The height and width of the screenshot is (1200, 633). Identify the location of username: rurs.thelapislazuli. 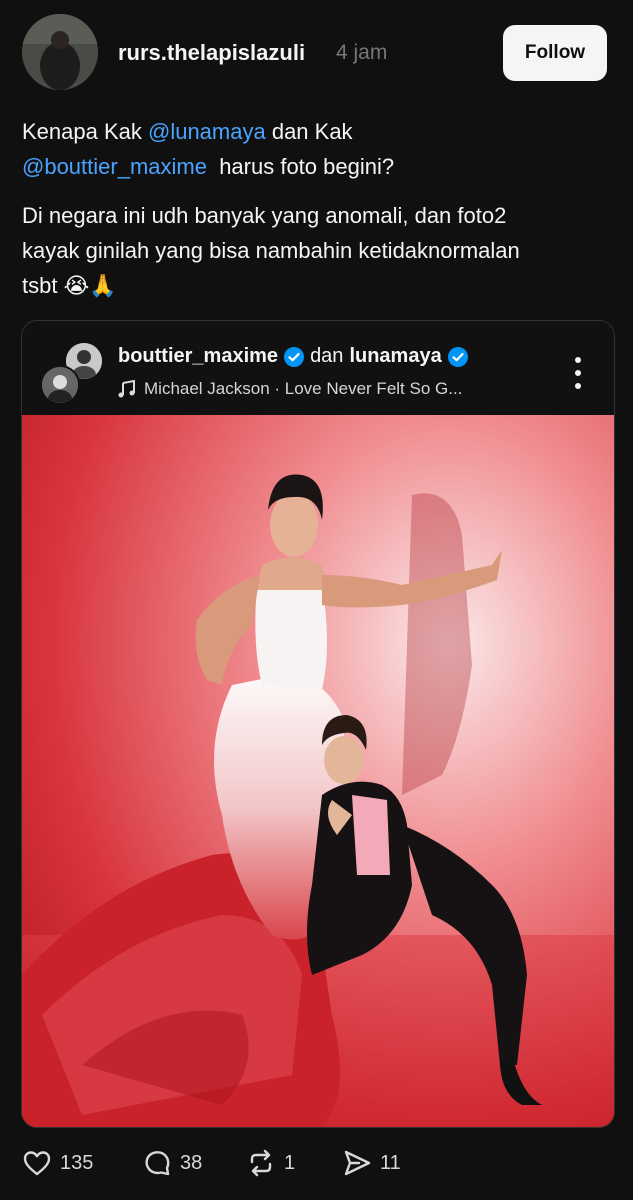
(211, 53).